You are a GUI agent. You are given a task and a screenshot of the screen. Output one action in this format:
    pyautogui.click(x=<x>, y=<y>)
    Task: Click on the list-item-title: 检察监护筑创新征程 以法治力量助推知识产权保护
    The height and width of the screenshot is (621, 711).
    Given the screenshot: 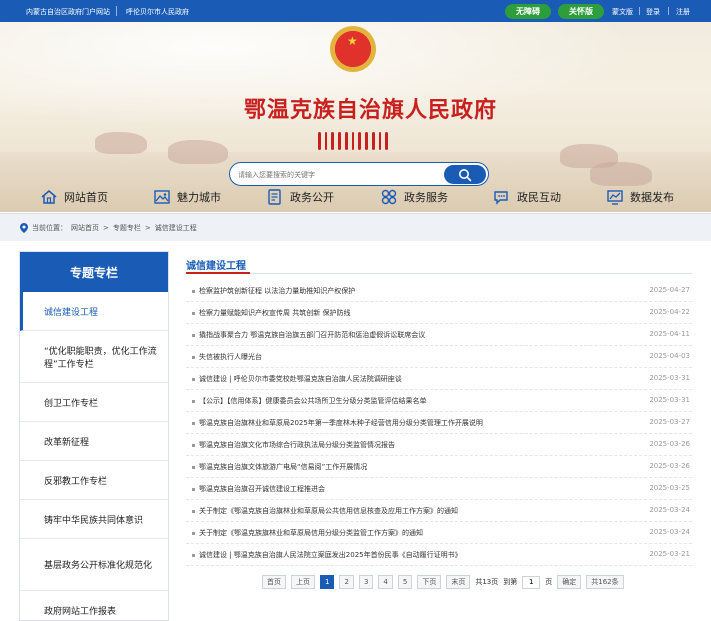 What is the action you would take?
    pyautogui.click(x=277, y=291)
    